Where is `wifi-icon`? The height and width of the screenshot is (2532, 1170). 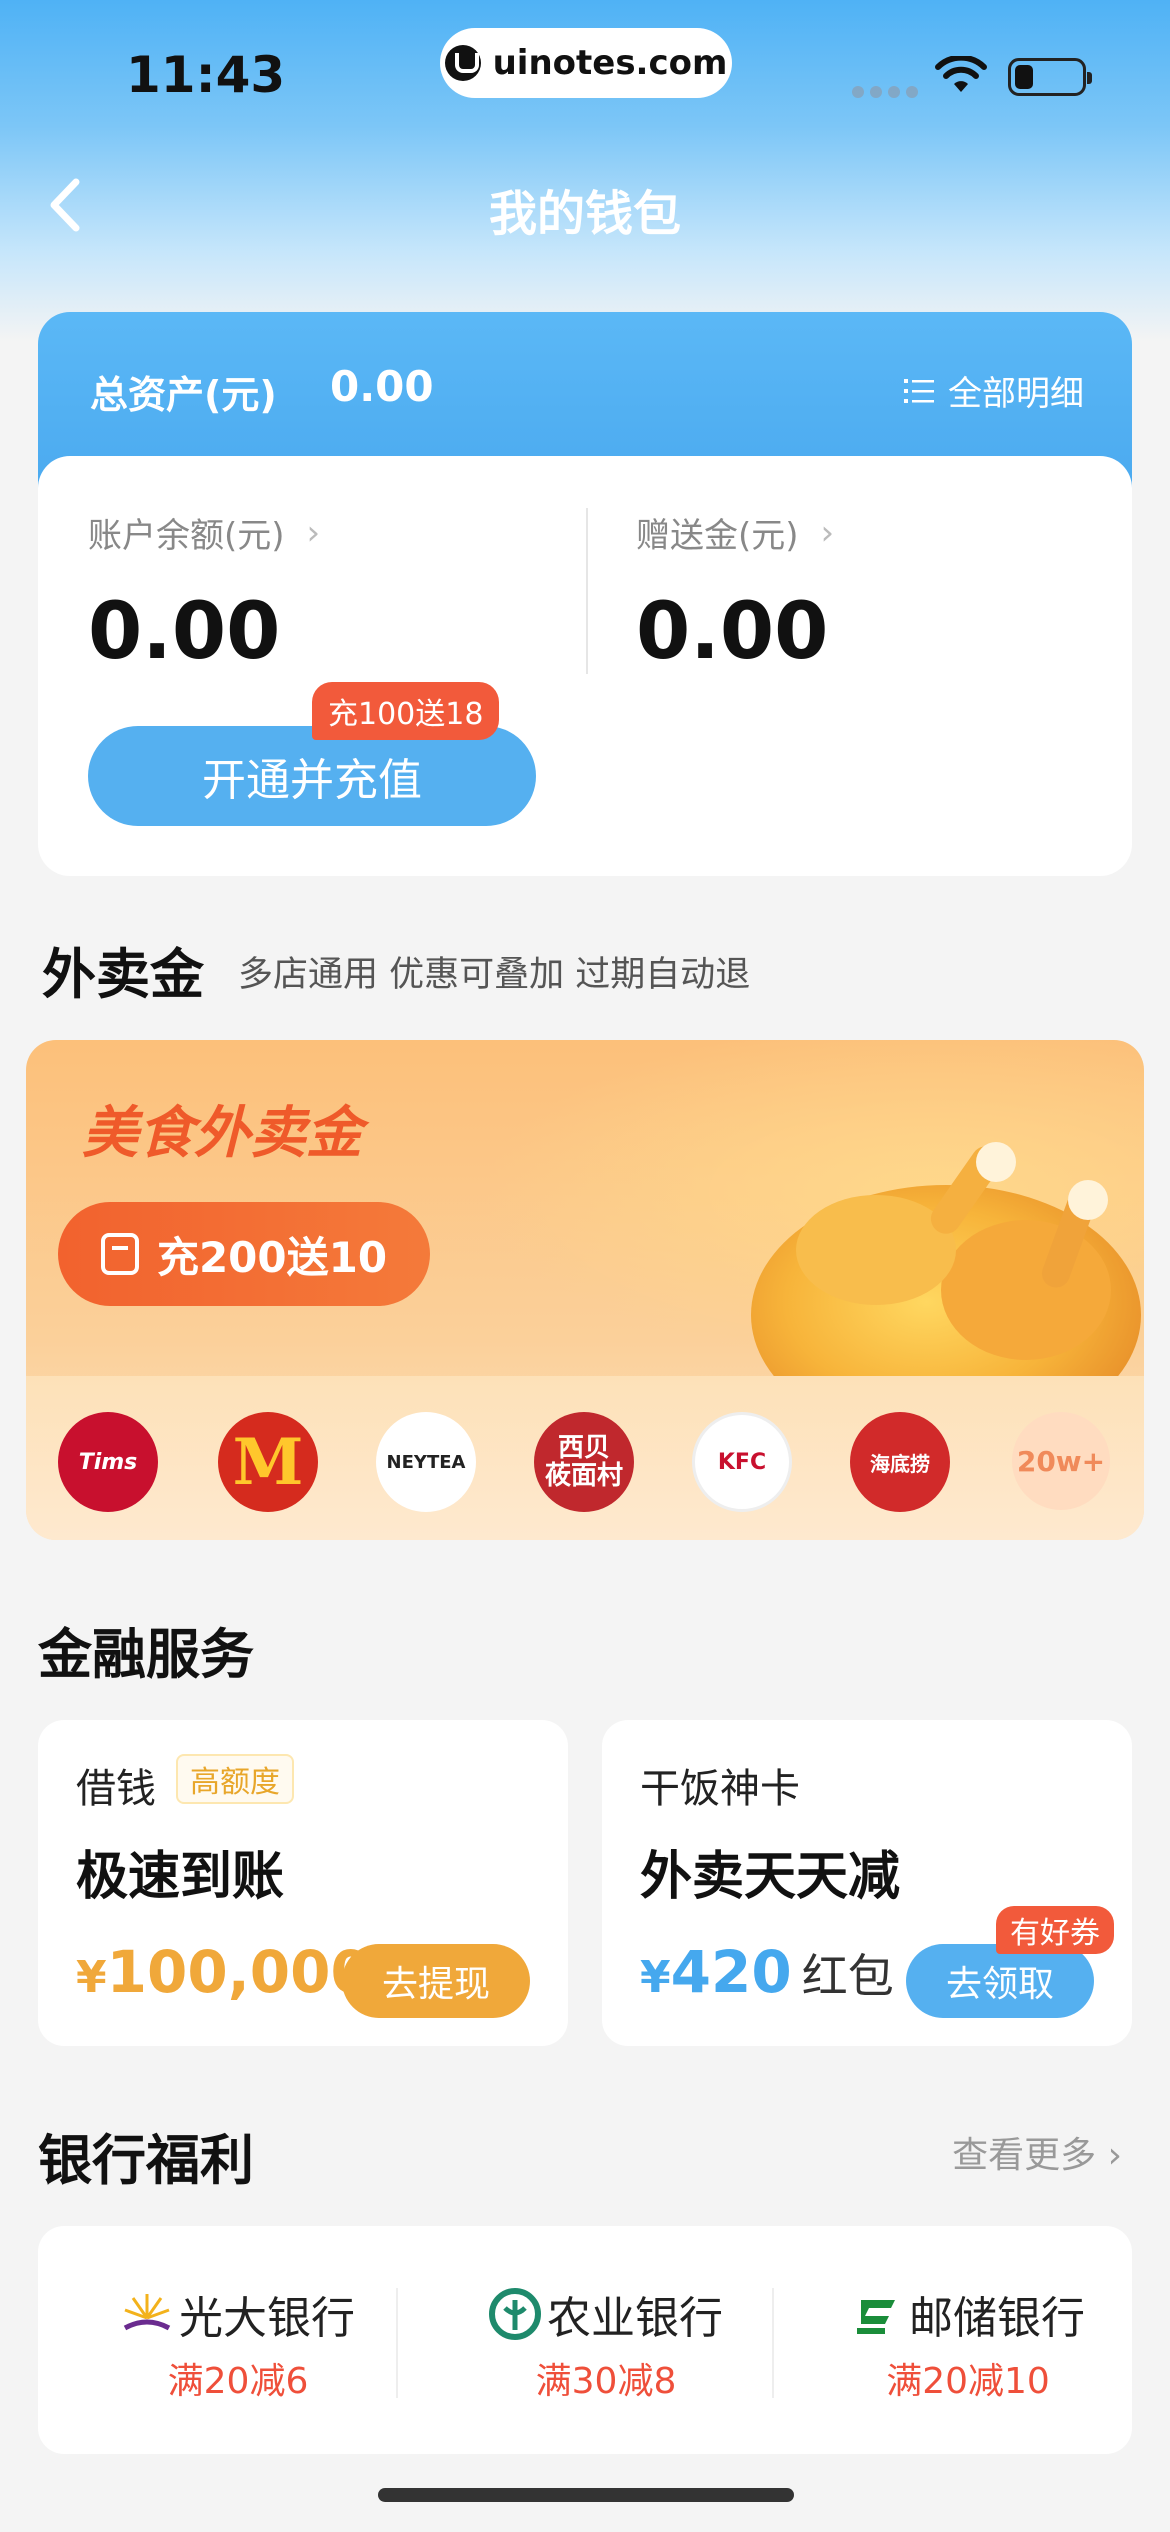
wifi-icon is located at coordinates (961, 74).